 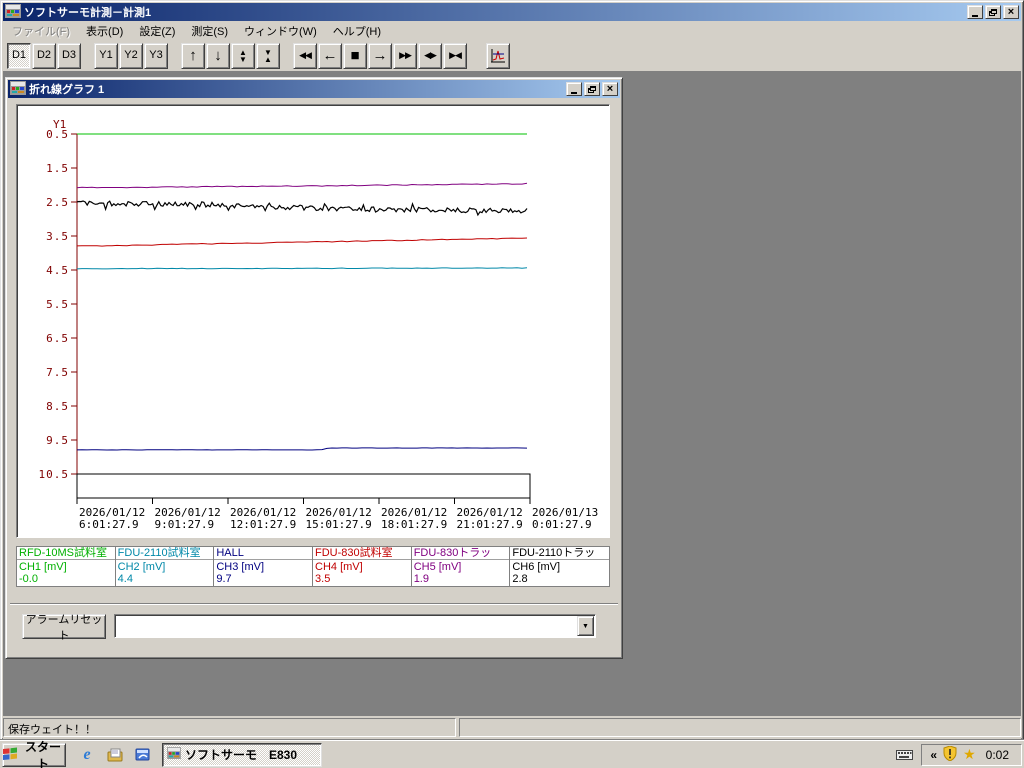 What do you see at coordinates (574, 89) in the screenshot?
I see `graph-minimize-button` at bounding box center [574, 89].